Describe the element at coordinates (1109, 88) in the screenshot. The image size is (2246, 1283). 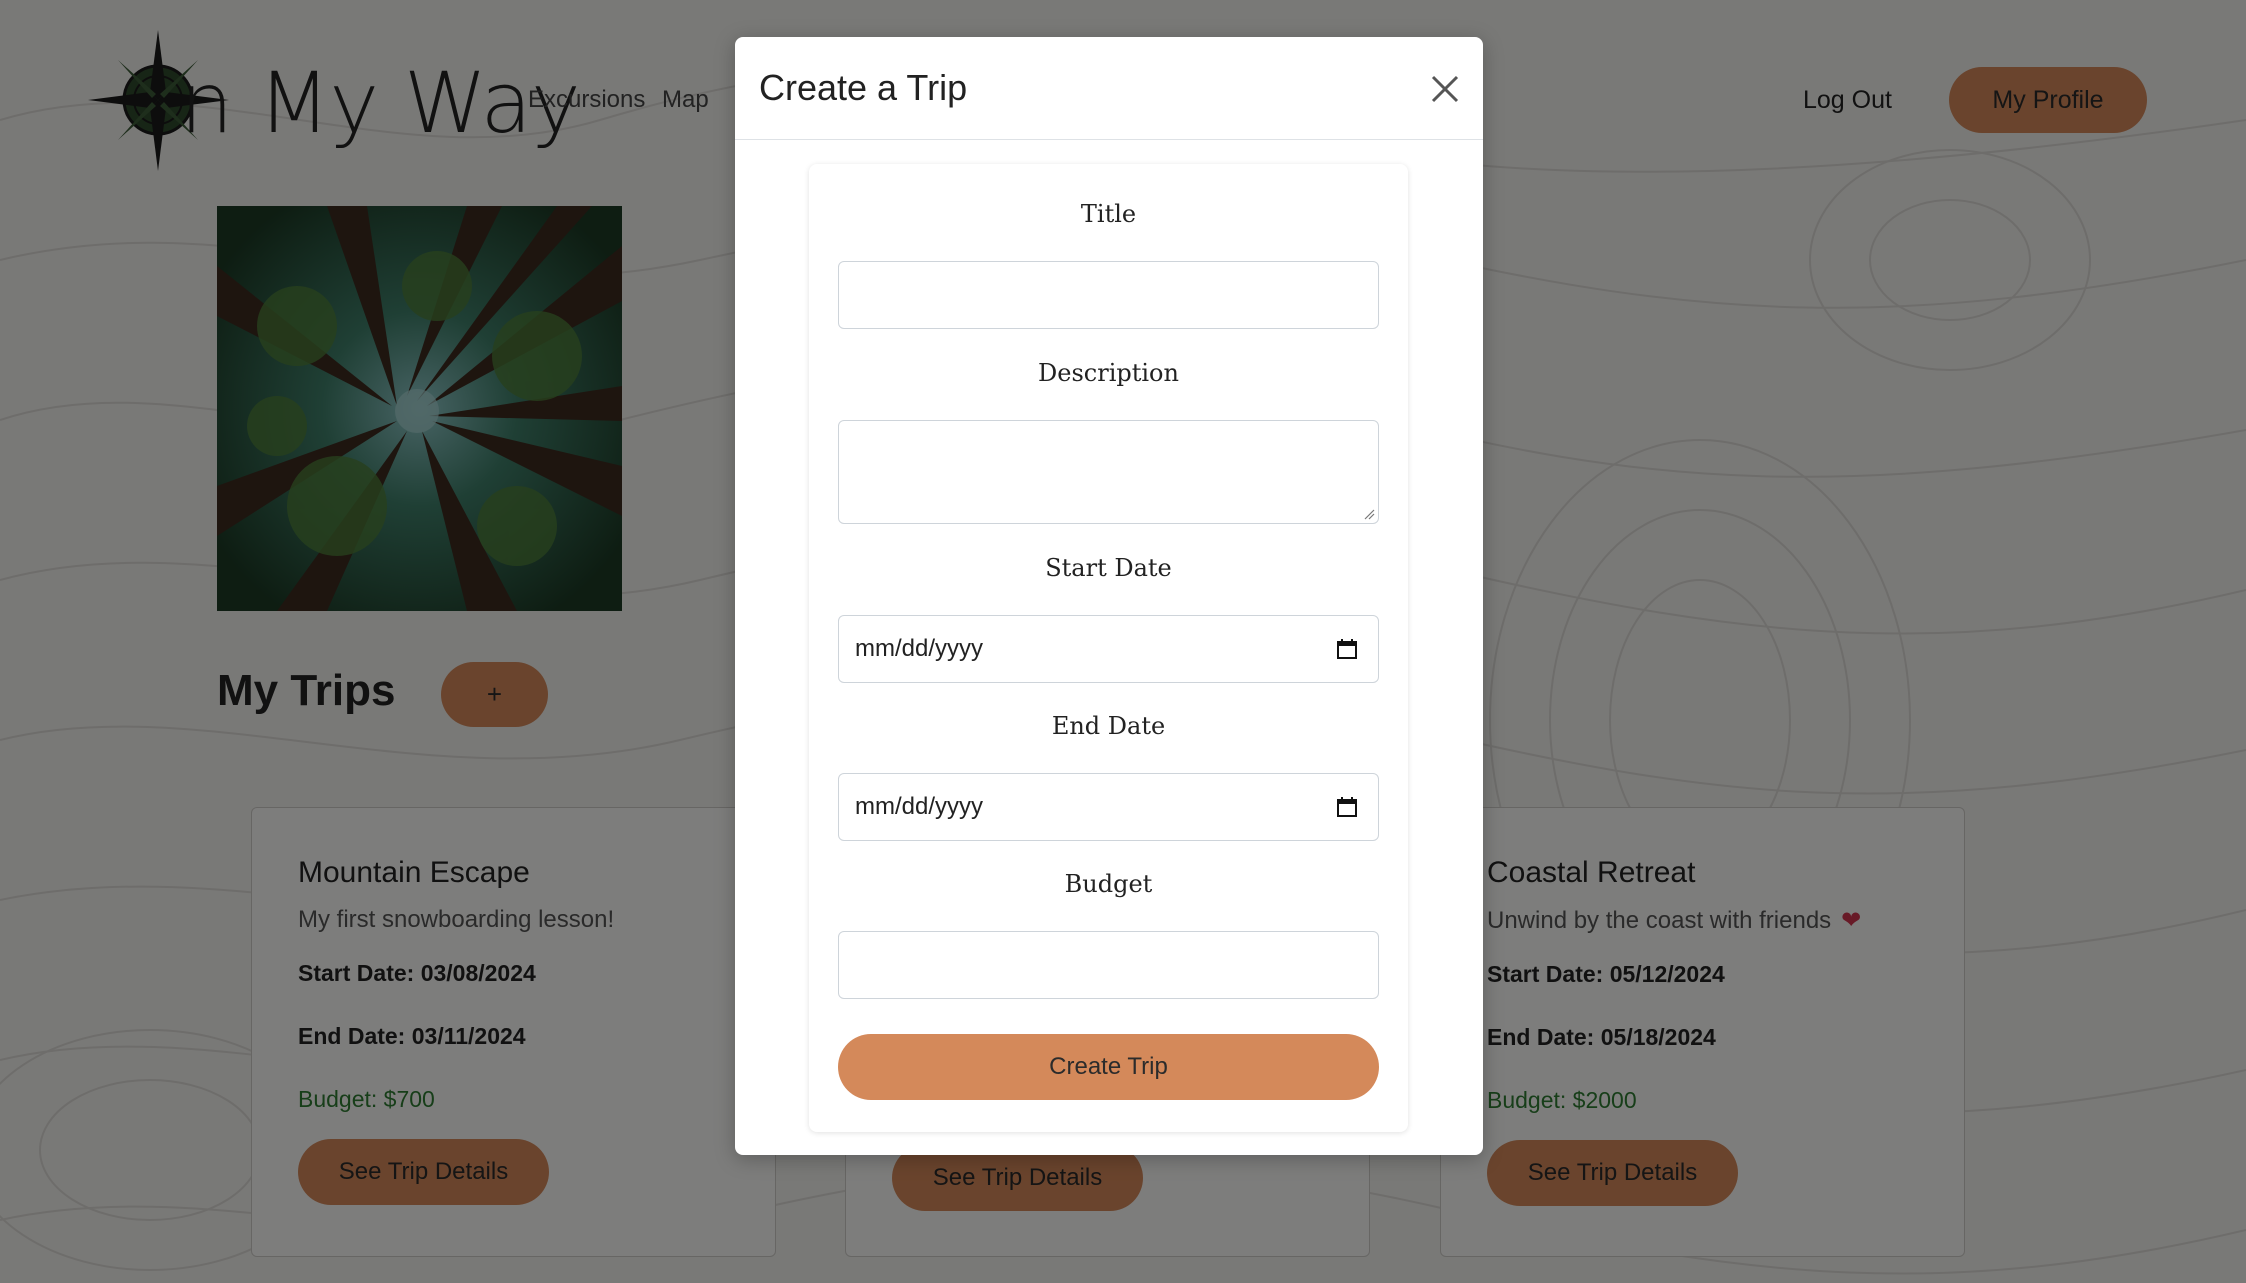
I see `modal-header: Create a Trip` at that location.